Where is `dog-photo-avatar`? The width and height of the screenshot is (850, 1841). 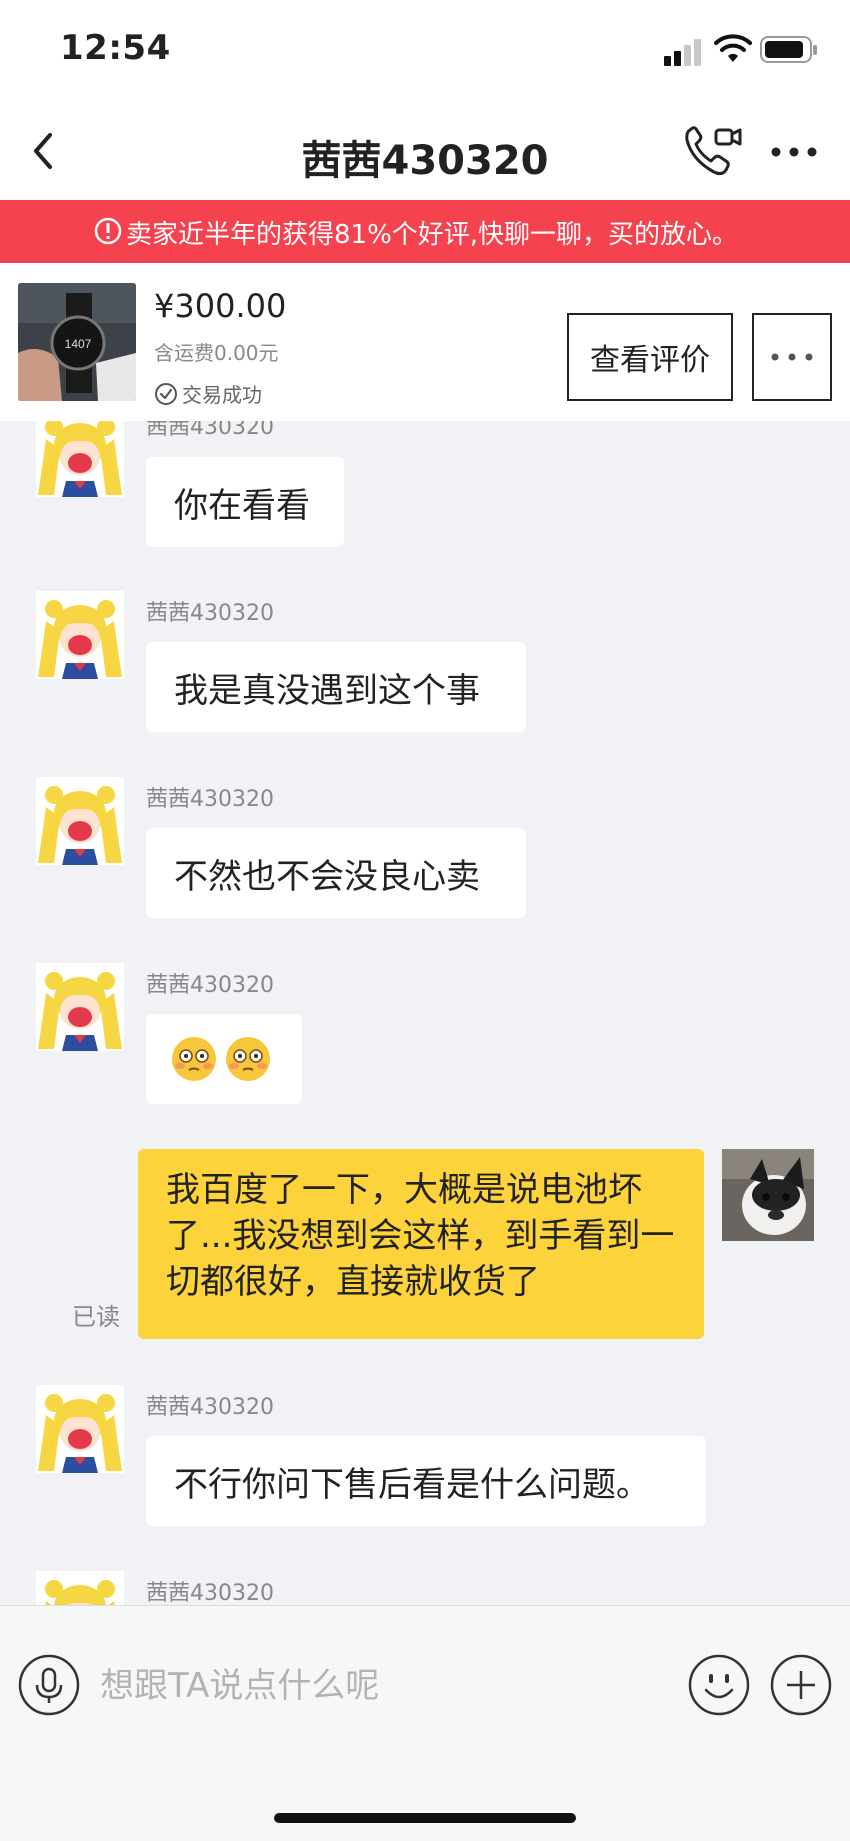 dog-photo-avatar is located at coordinates (768, 1195).